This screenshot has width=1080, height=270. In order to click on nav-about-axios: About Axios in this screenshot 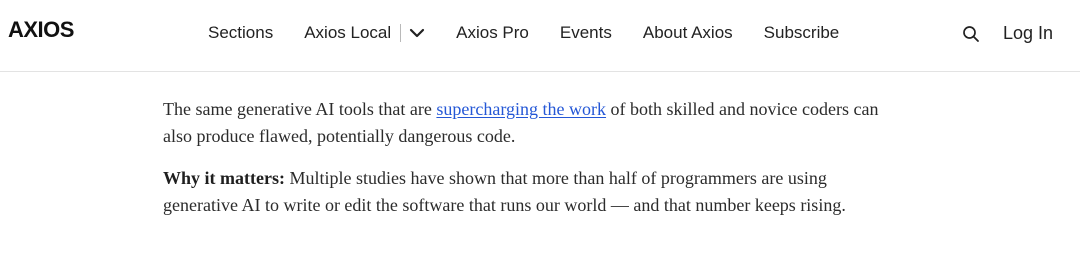, I will do `click(688, 33)`.